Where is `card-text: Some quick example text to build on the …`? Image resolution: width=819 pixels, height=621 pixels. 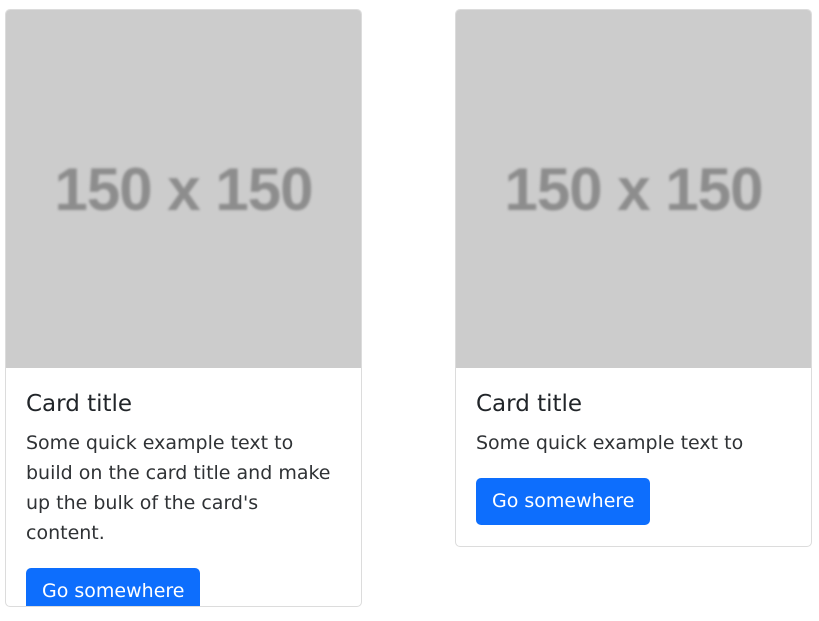 card-text: Some quick example text to build on the … is located at coordinates (178, 488).